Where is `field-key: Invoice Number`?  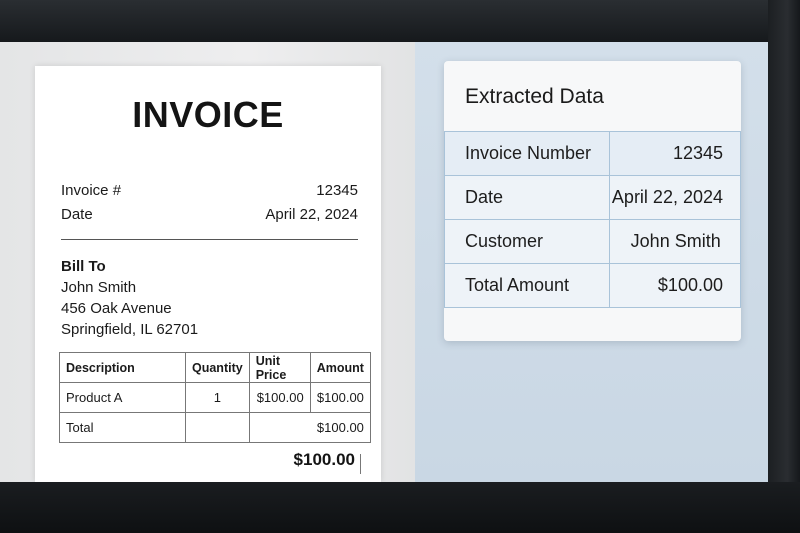 field-key: Invoice Number is located at coordinates (527, 153).